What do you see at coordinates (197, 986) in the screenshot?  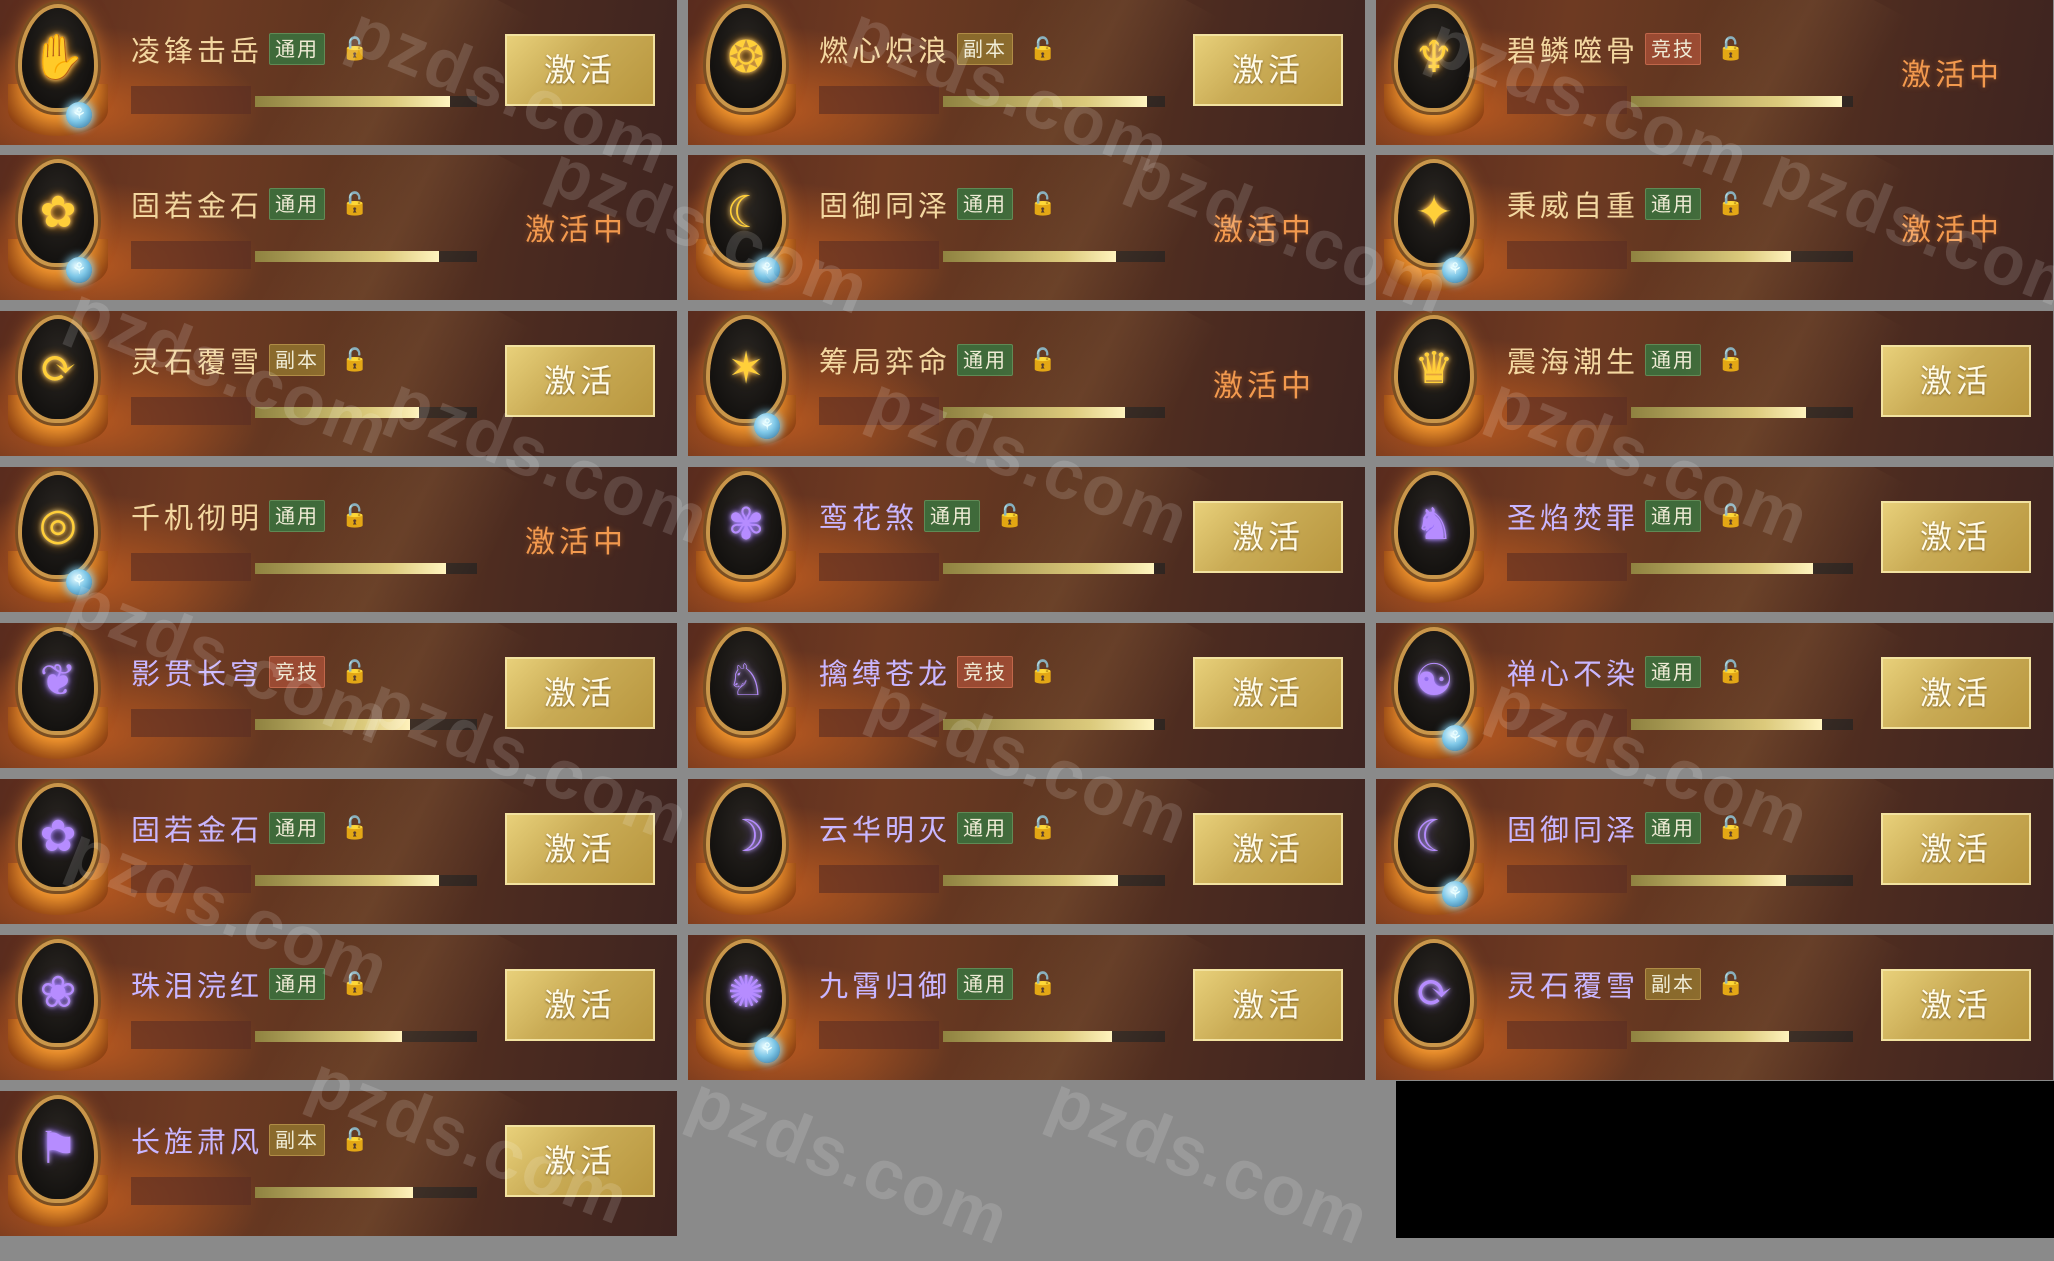 I see `talent-name: 珠泪浣红` at bounding box center [197, 986].